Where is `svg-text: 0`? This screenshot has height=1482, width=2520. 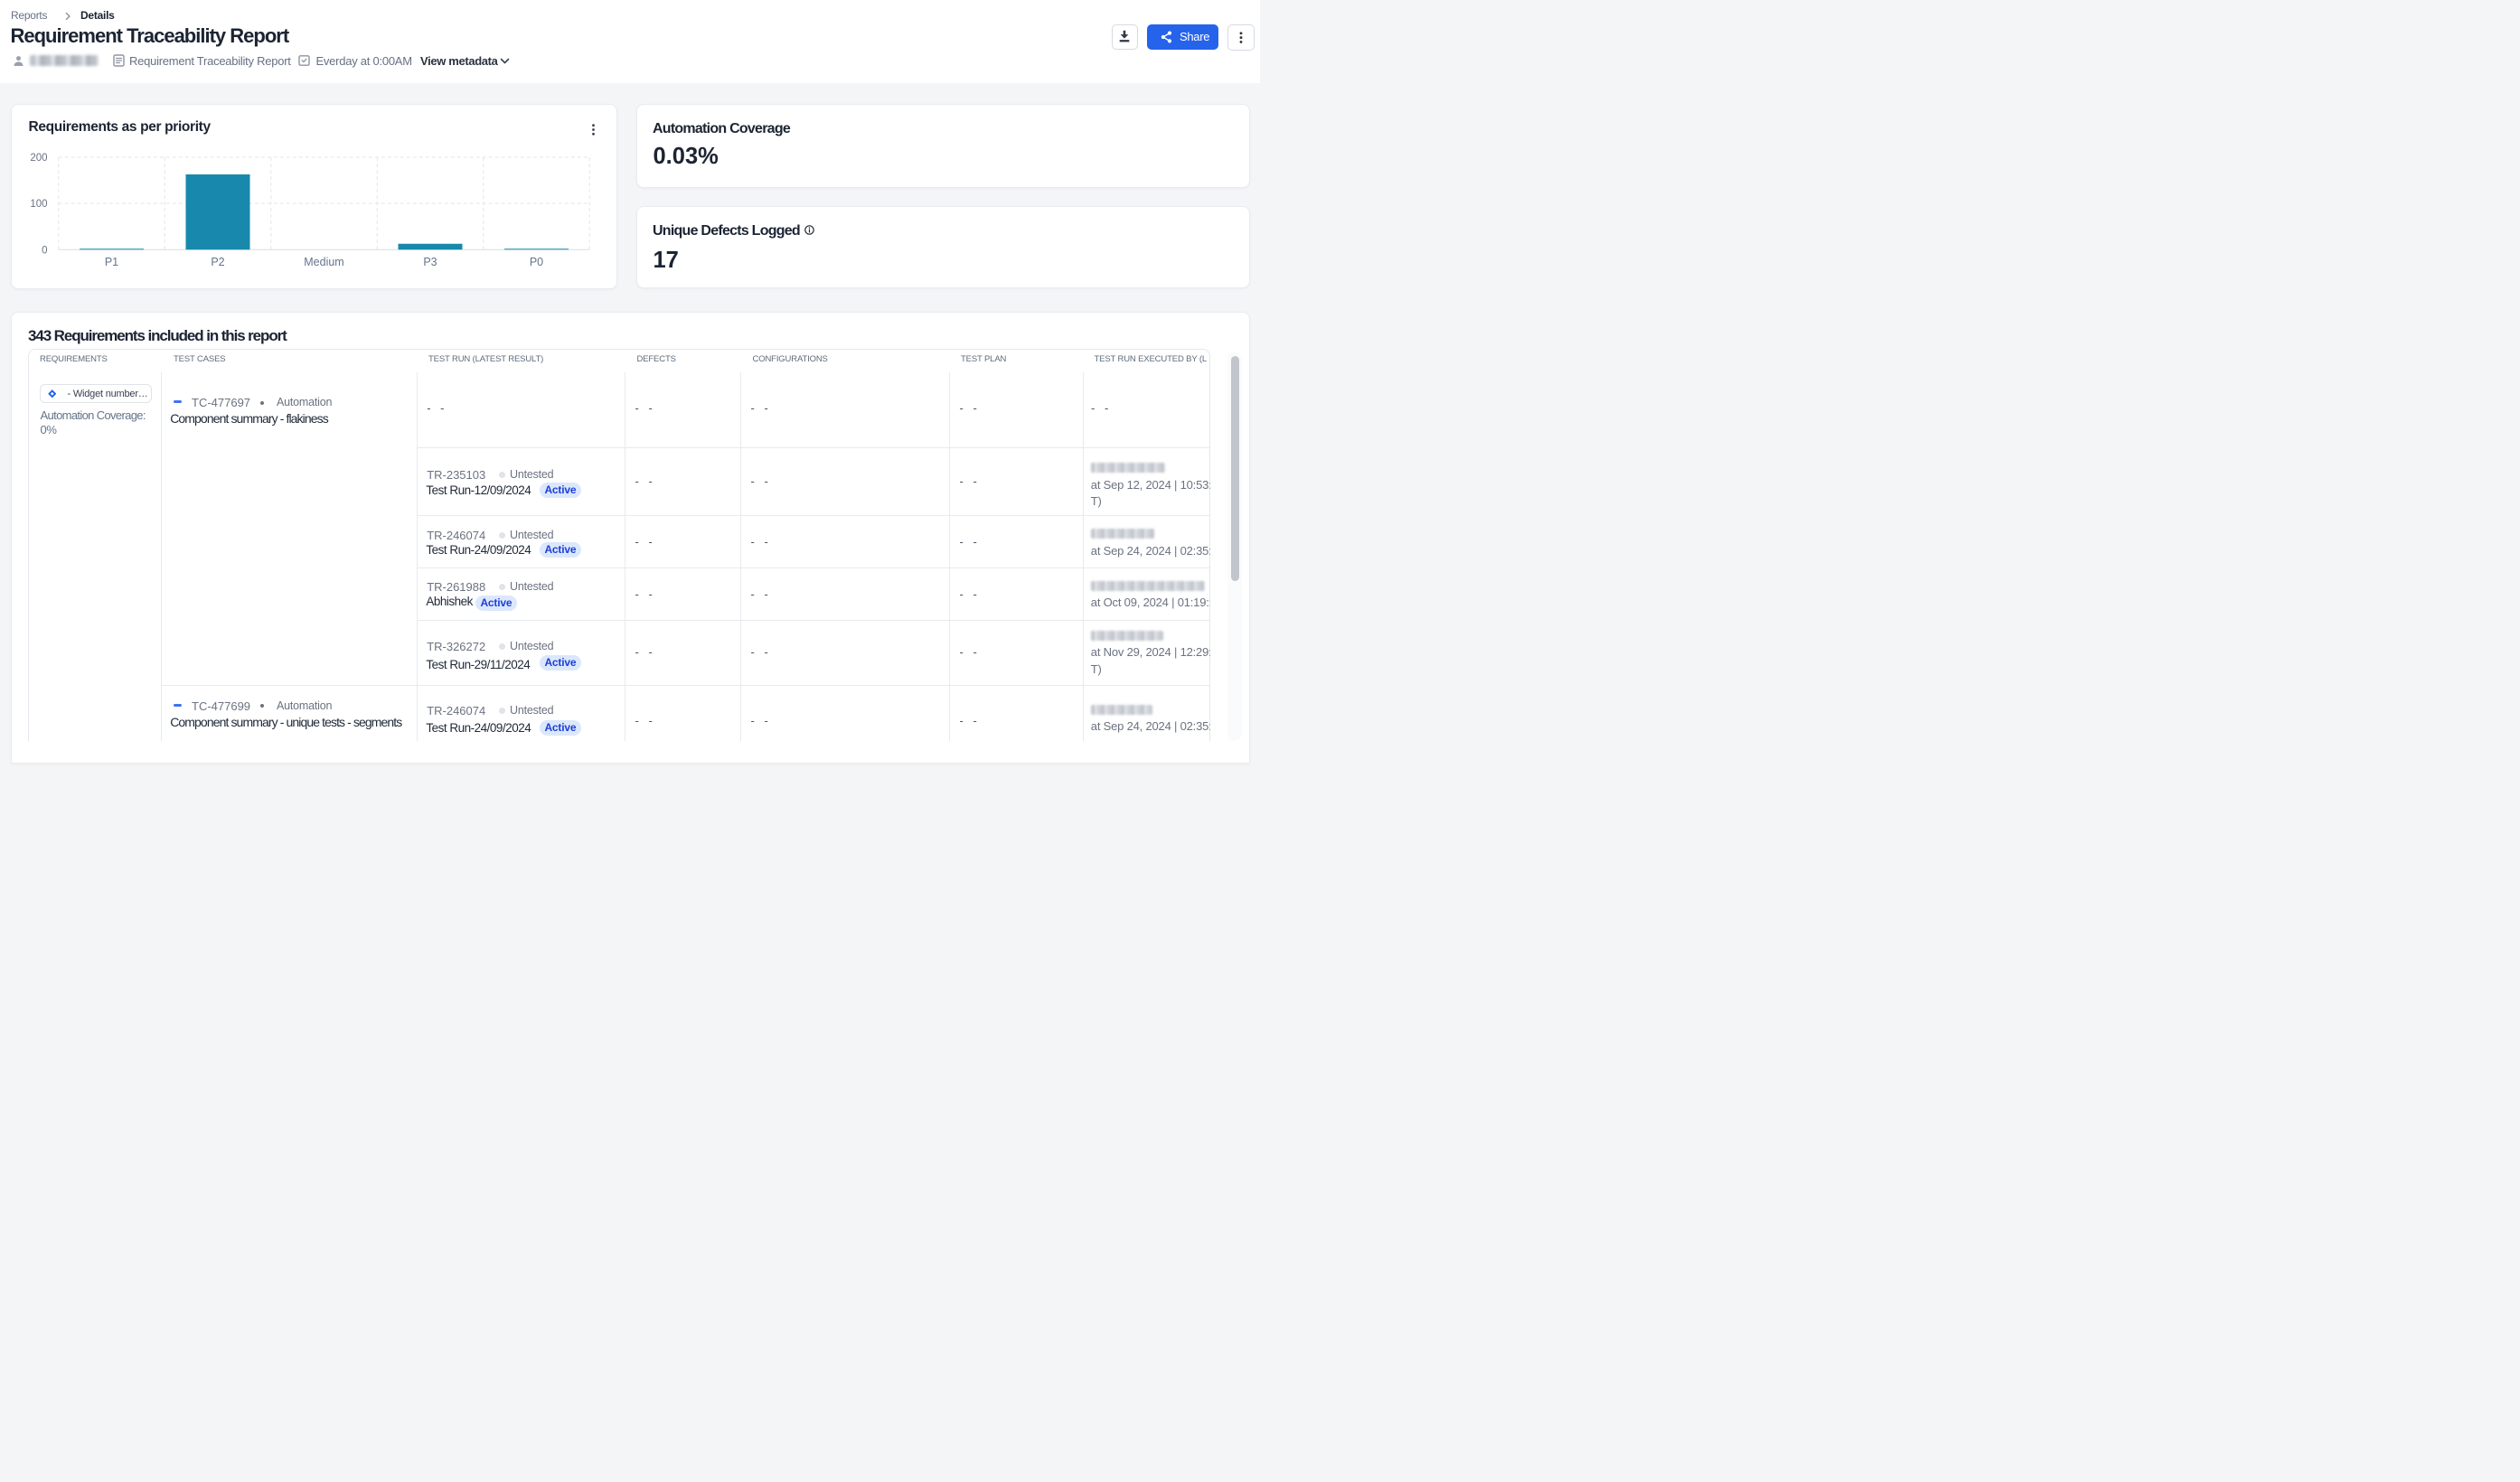 svg-text: 0 is located at coordinates (45, 251).